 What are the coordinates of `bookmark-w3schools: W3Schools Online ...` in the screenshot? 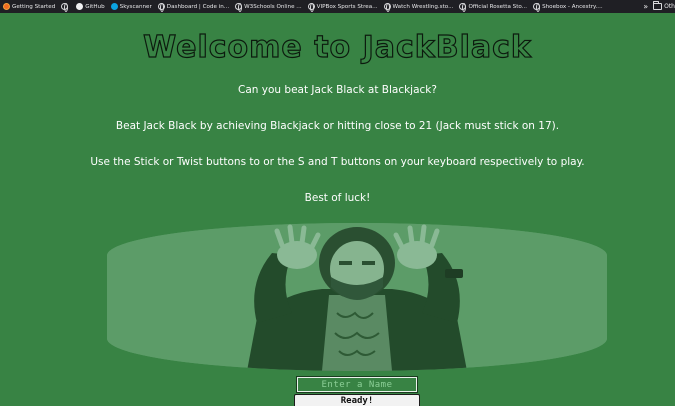 It's located at (268, 7).